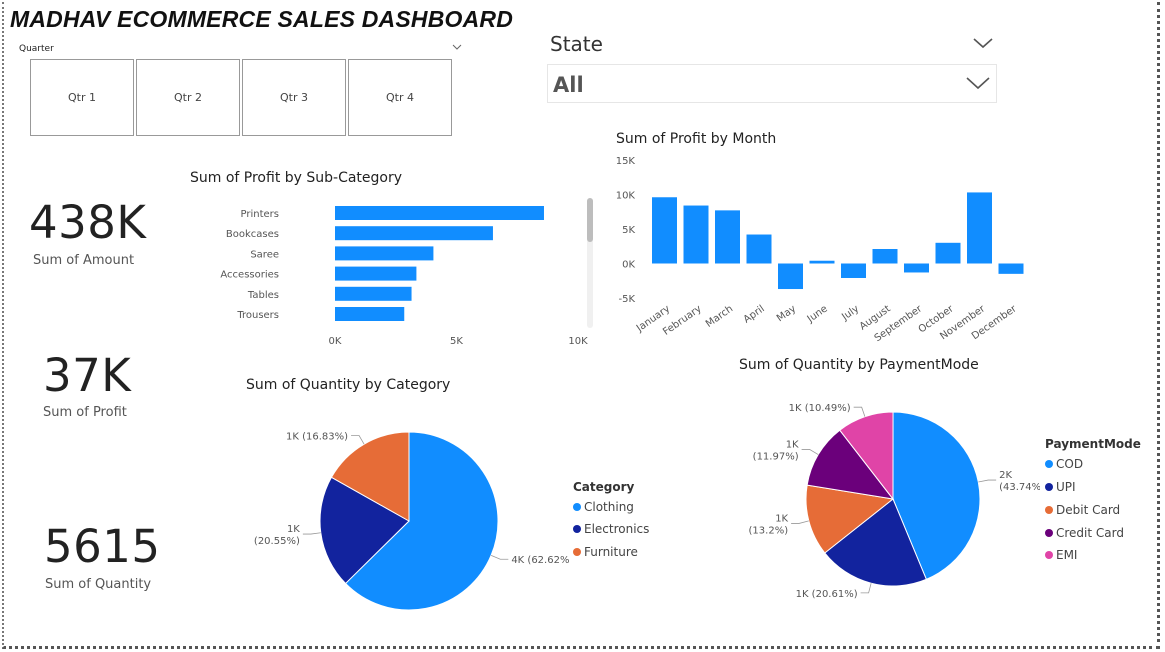  Describe the element at coordinates (590, 220) in the screenshot. I see `scrollbar-thumb` at that location.